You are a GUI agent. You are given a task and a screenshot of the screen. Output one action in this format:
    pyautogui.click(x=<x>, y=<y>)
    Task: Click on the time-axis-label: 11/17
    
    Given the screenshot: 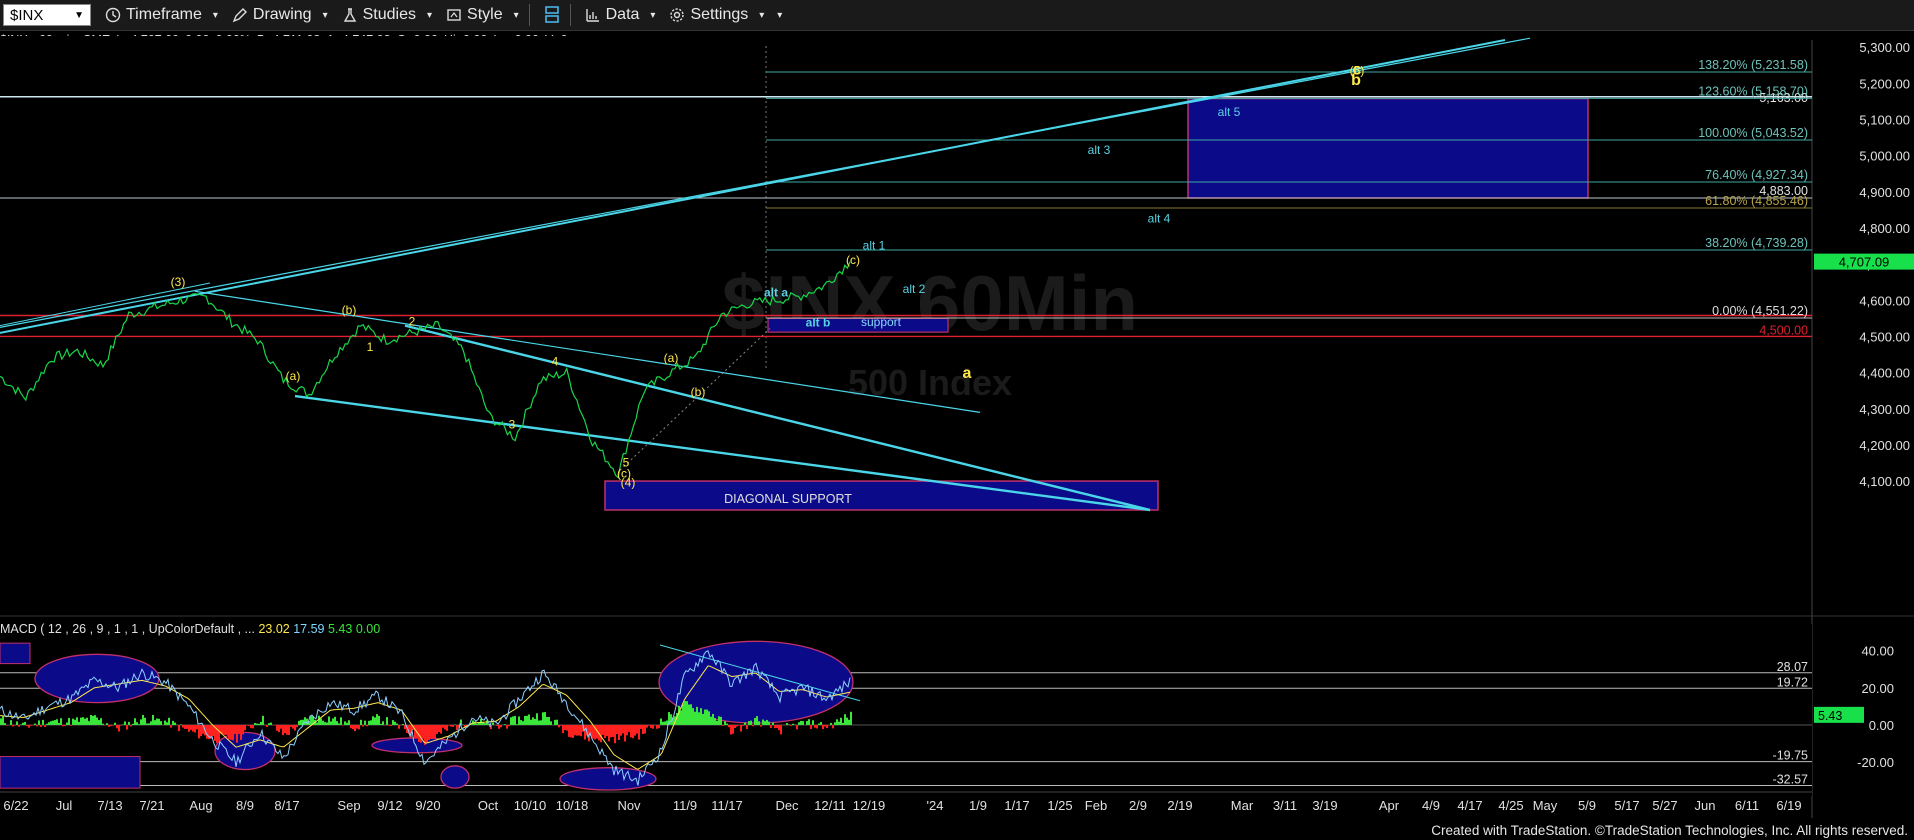 What is the action you would take?
    pyautogui.click(x=727, y=805)
    